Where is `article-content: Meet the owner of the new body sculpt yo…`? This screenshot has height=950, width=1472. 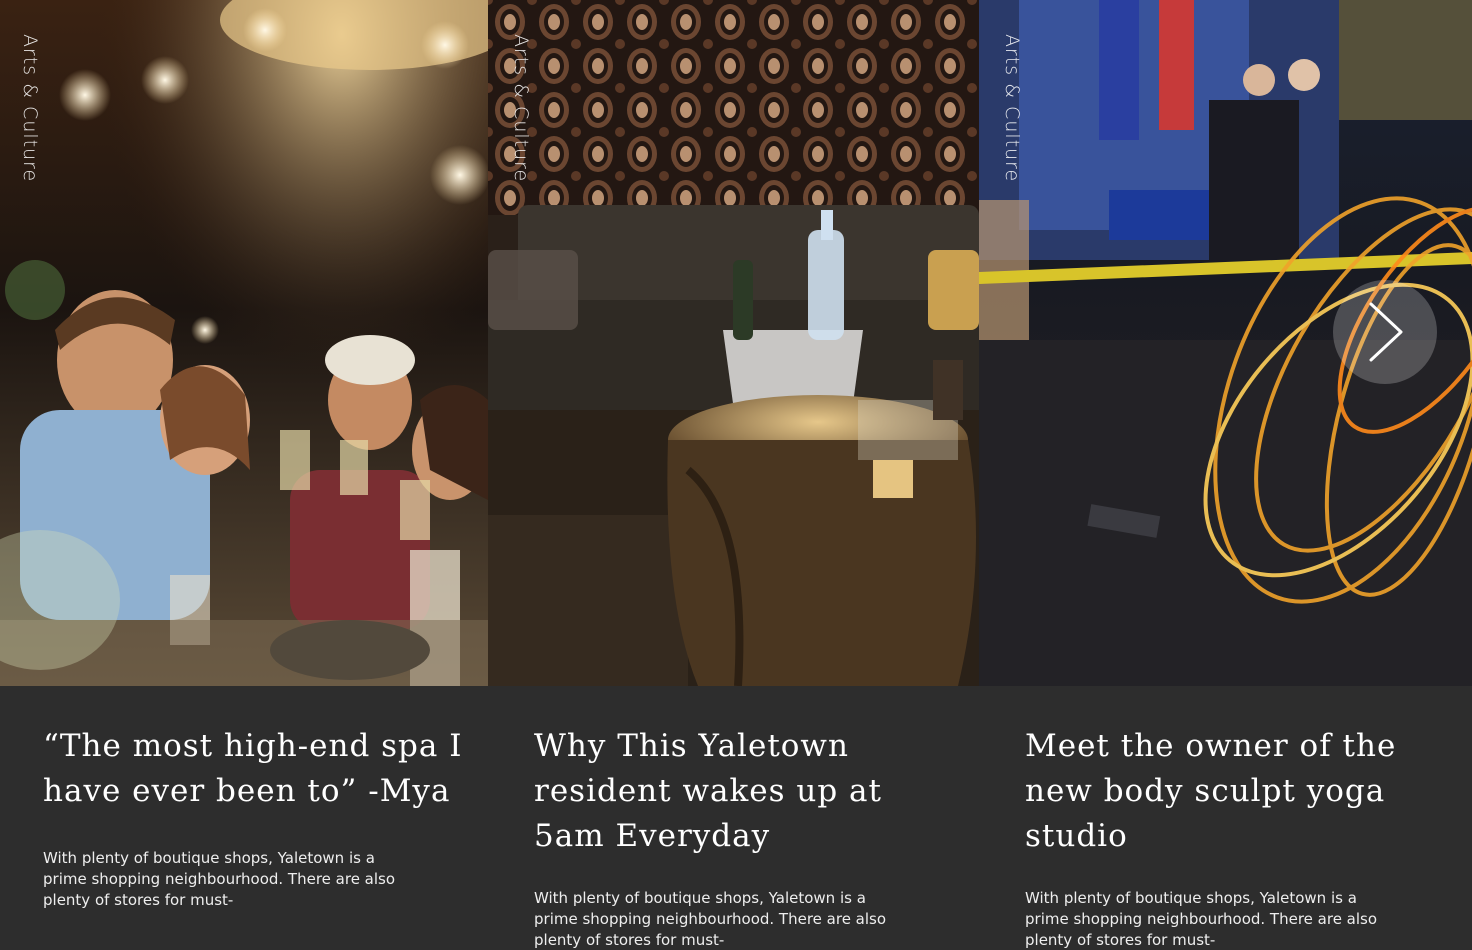 article-content: Meet the owner of the new body sculpt yo… is located at coordinates (1225, 818).